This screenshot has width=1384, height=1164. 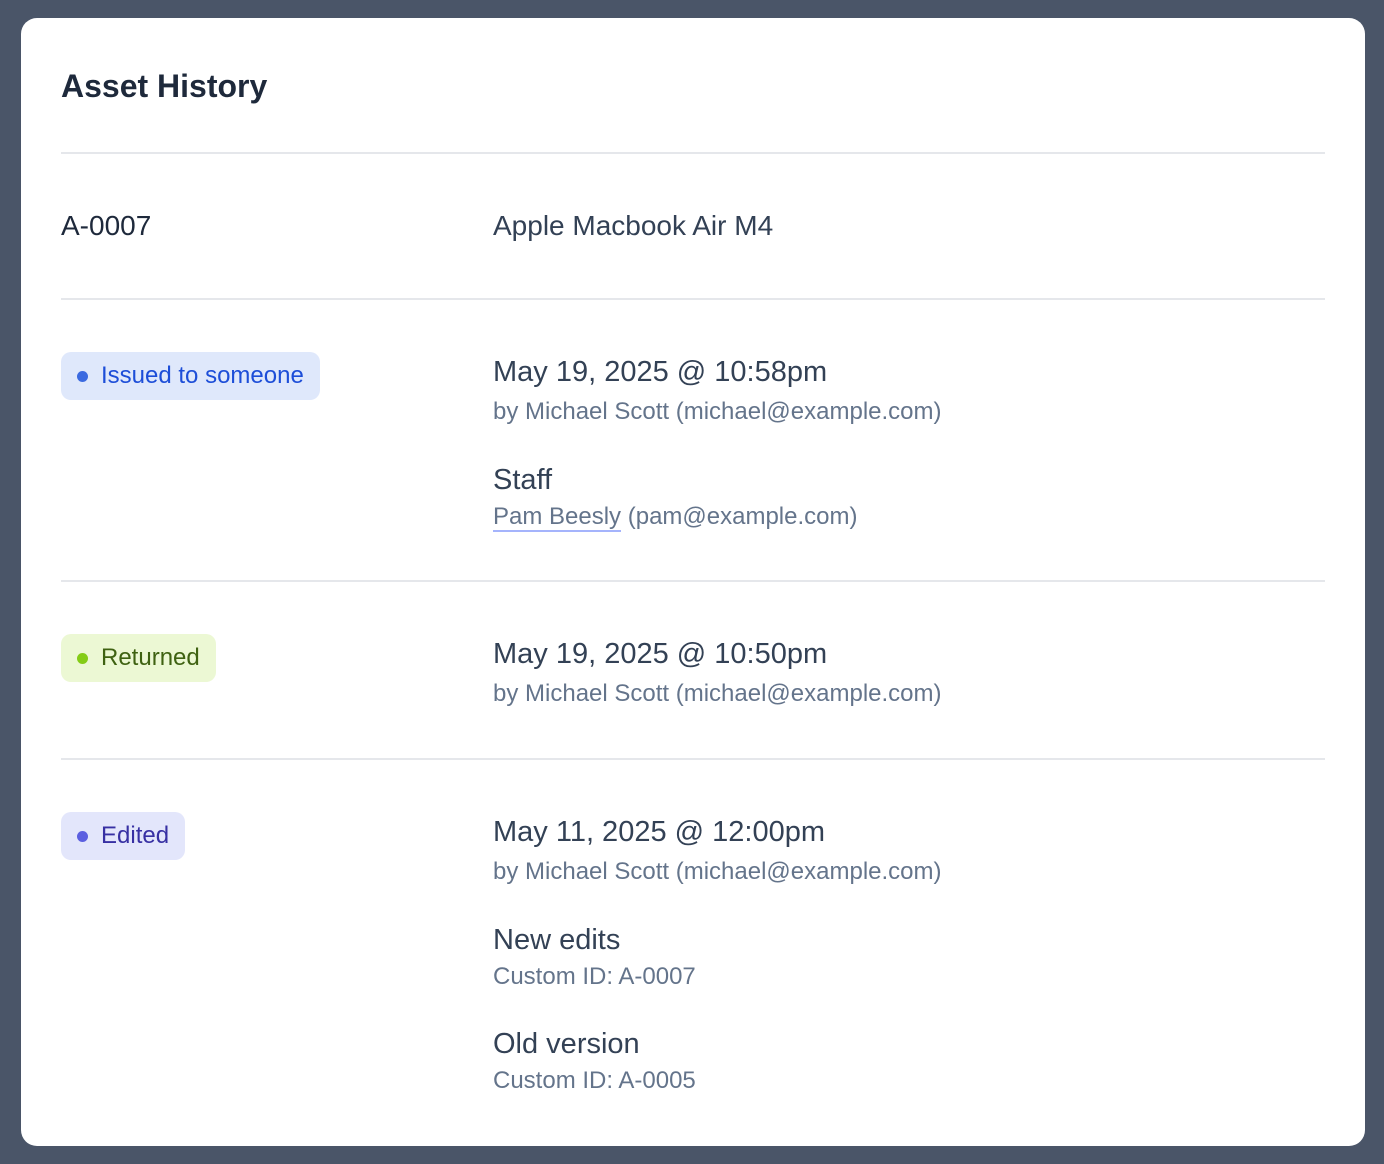 I want to click on asset-id: A-0007, so click(x=106, y=225).